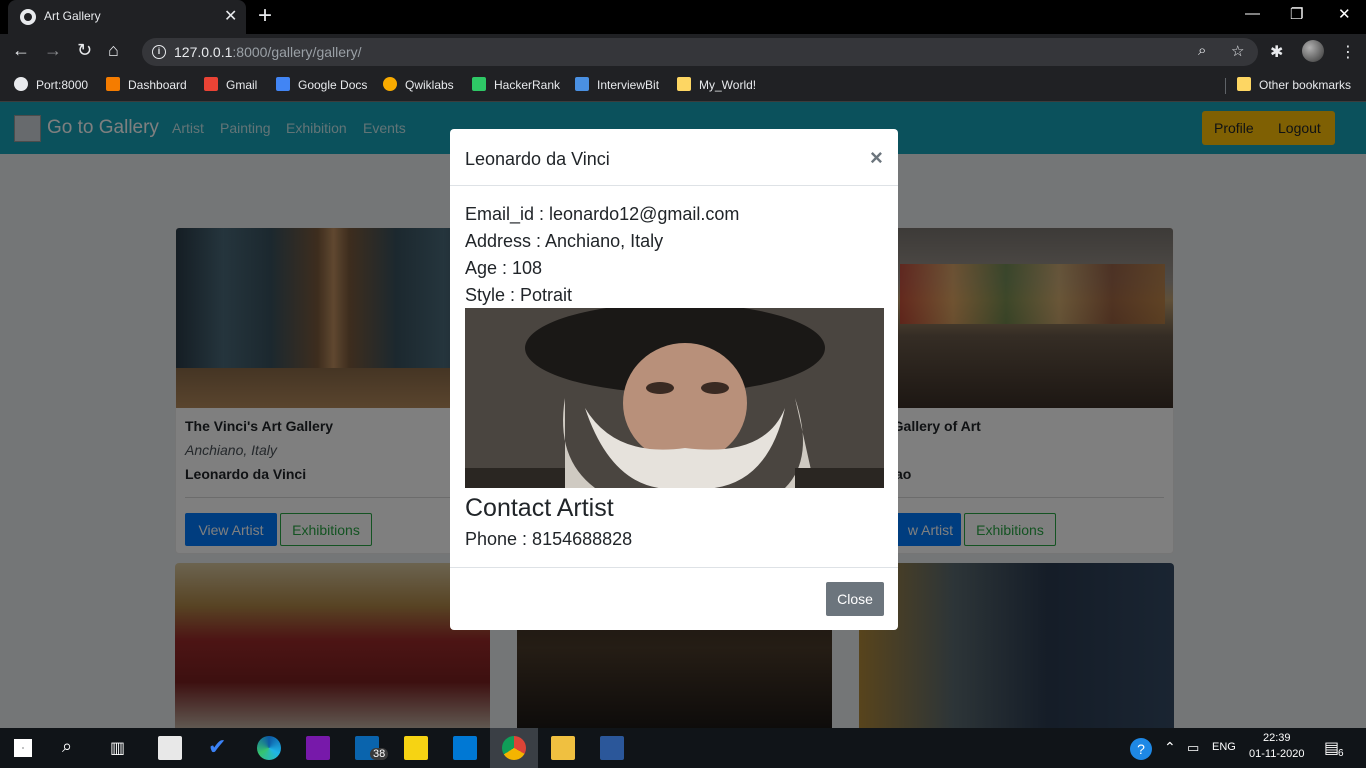  I want to click on bookmark-qwiklabs: Qwiklabs, so click(418, 84).